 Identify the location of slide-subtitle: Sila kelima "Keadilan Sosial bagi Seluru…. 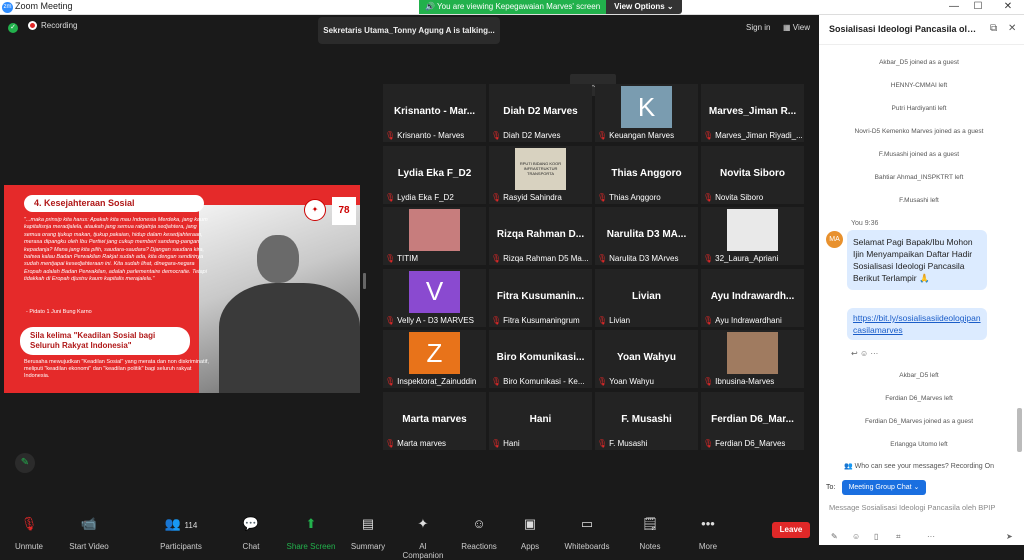
(105, 341).